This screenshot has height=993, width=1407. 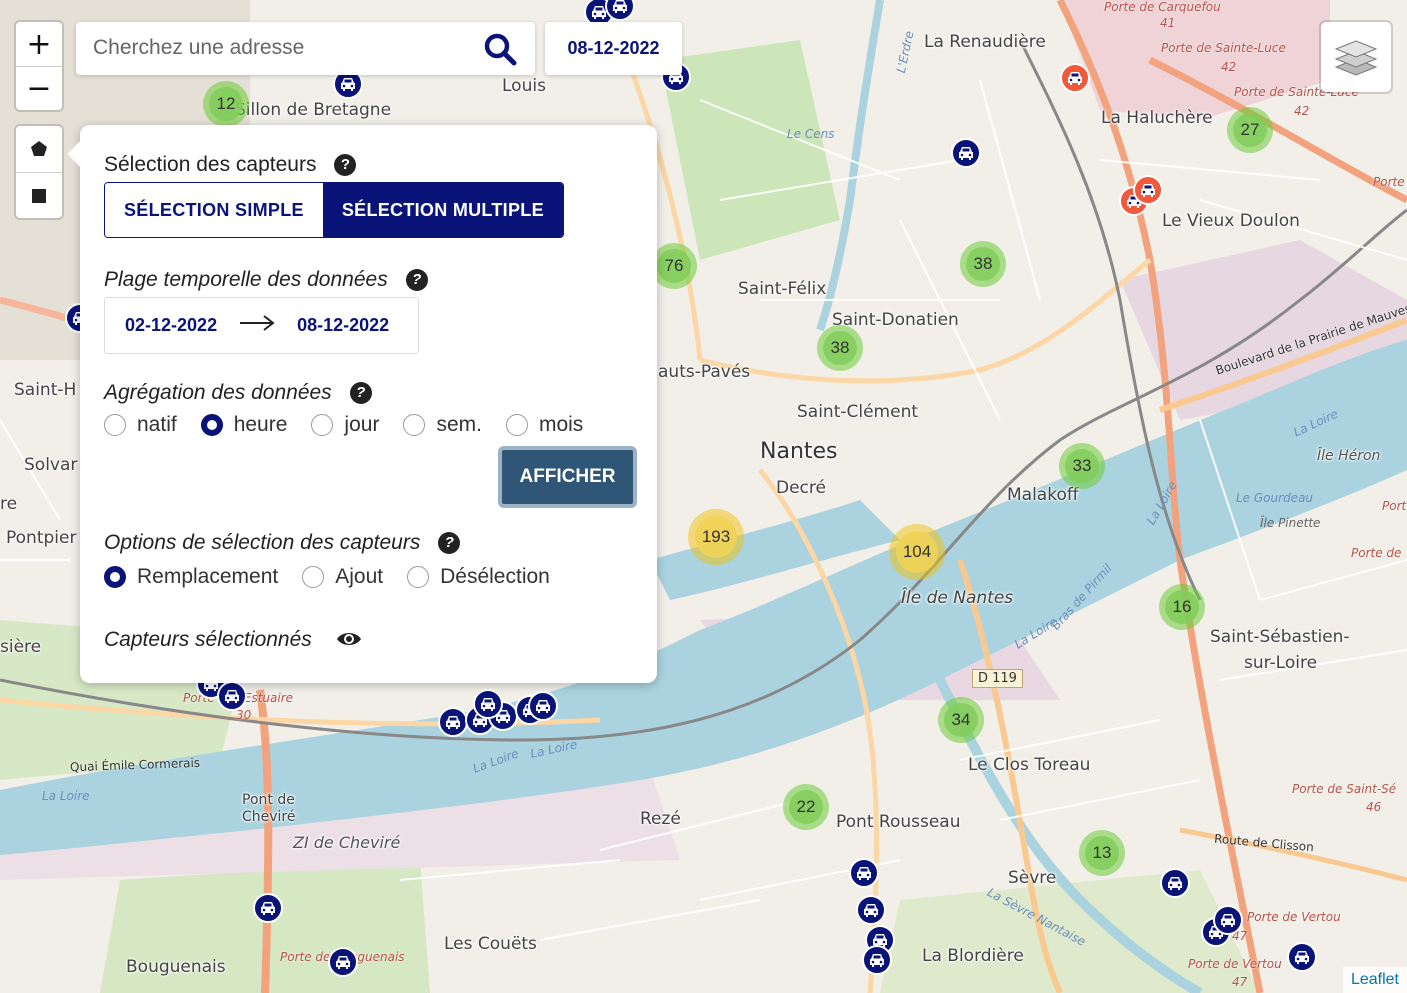 What do you see at coordinates (1374, 807) in the screenshot?
I see `gate-number: 46` at bounding box center [1374, 807].